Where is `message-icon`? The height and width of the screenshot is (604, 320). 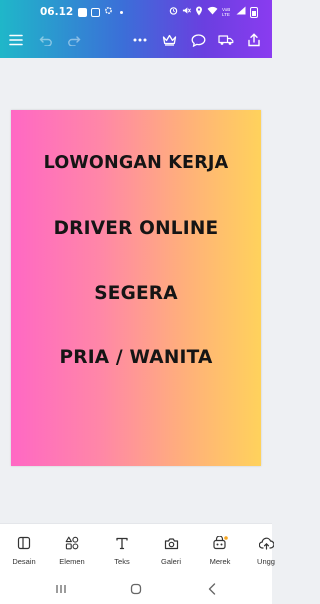 message-icon is located at coordinates (83, 12).